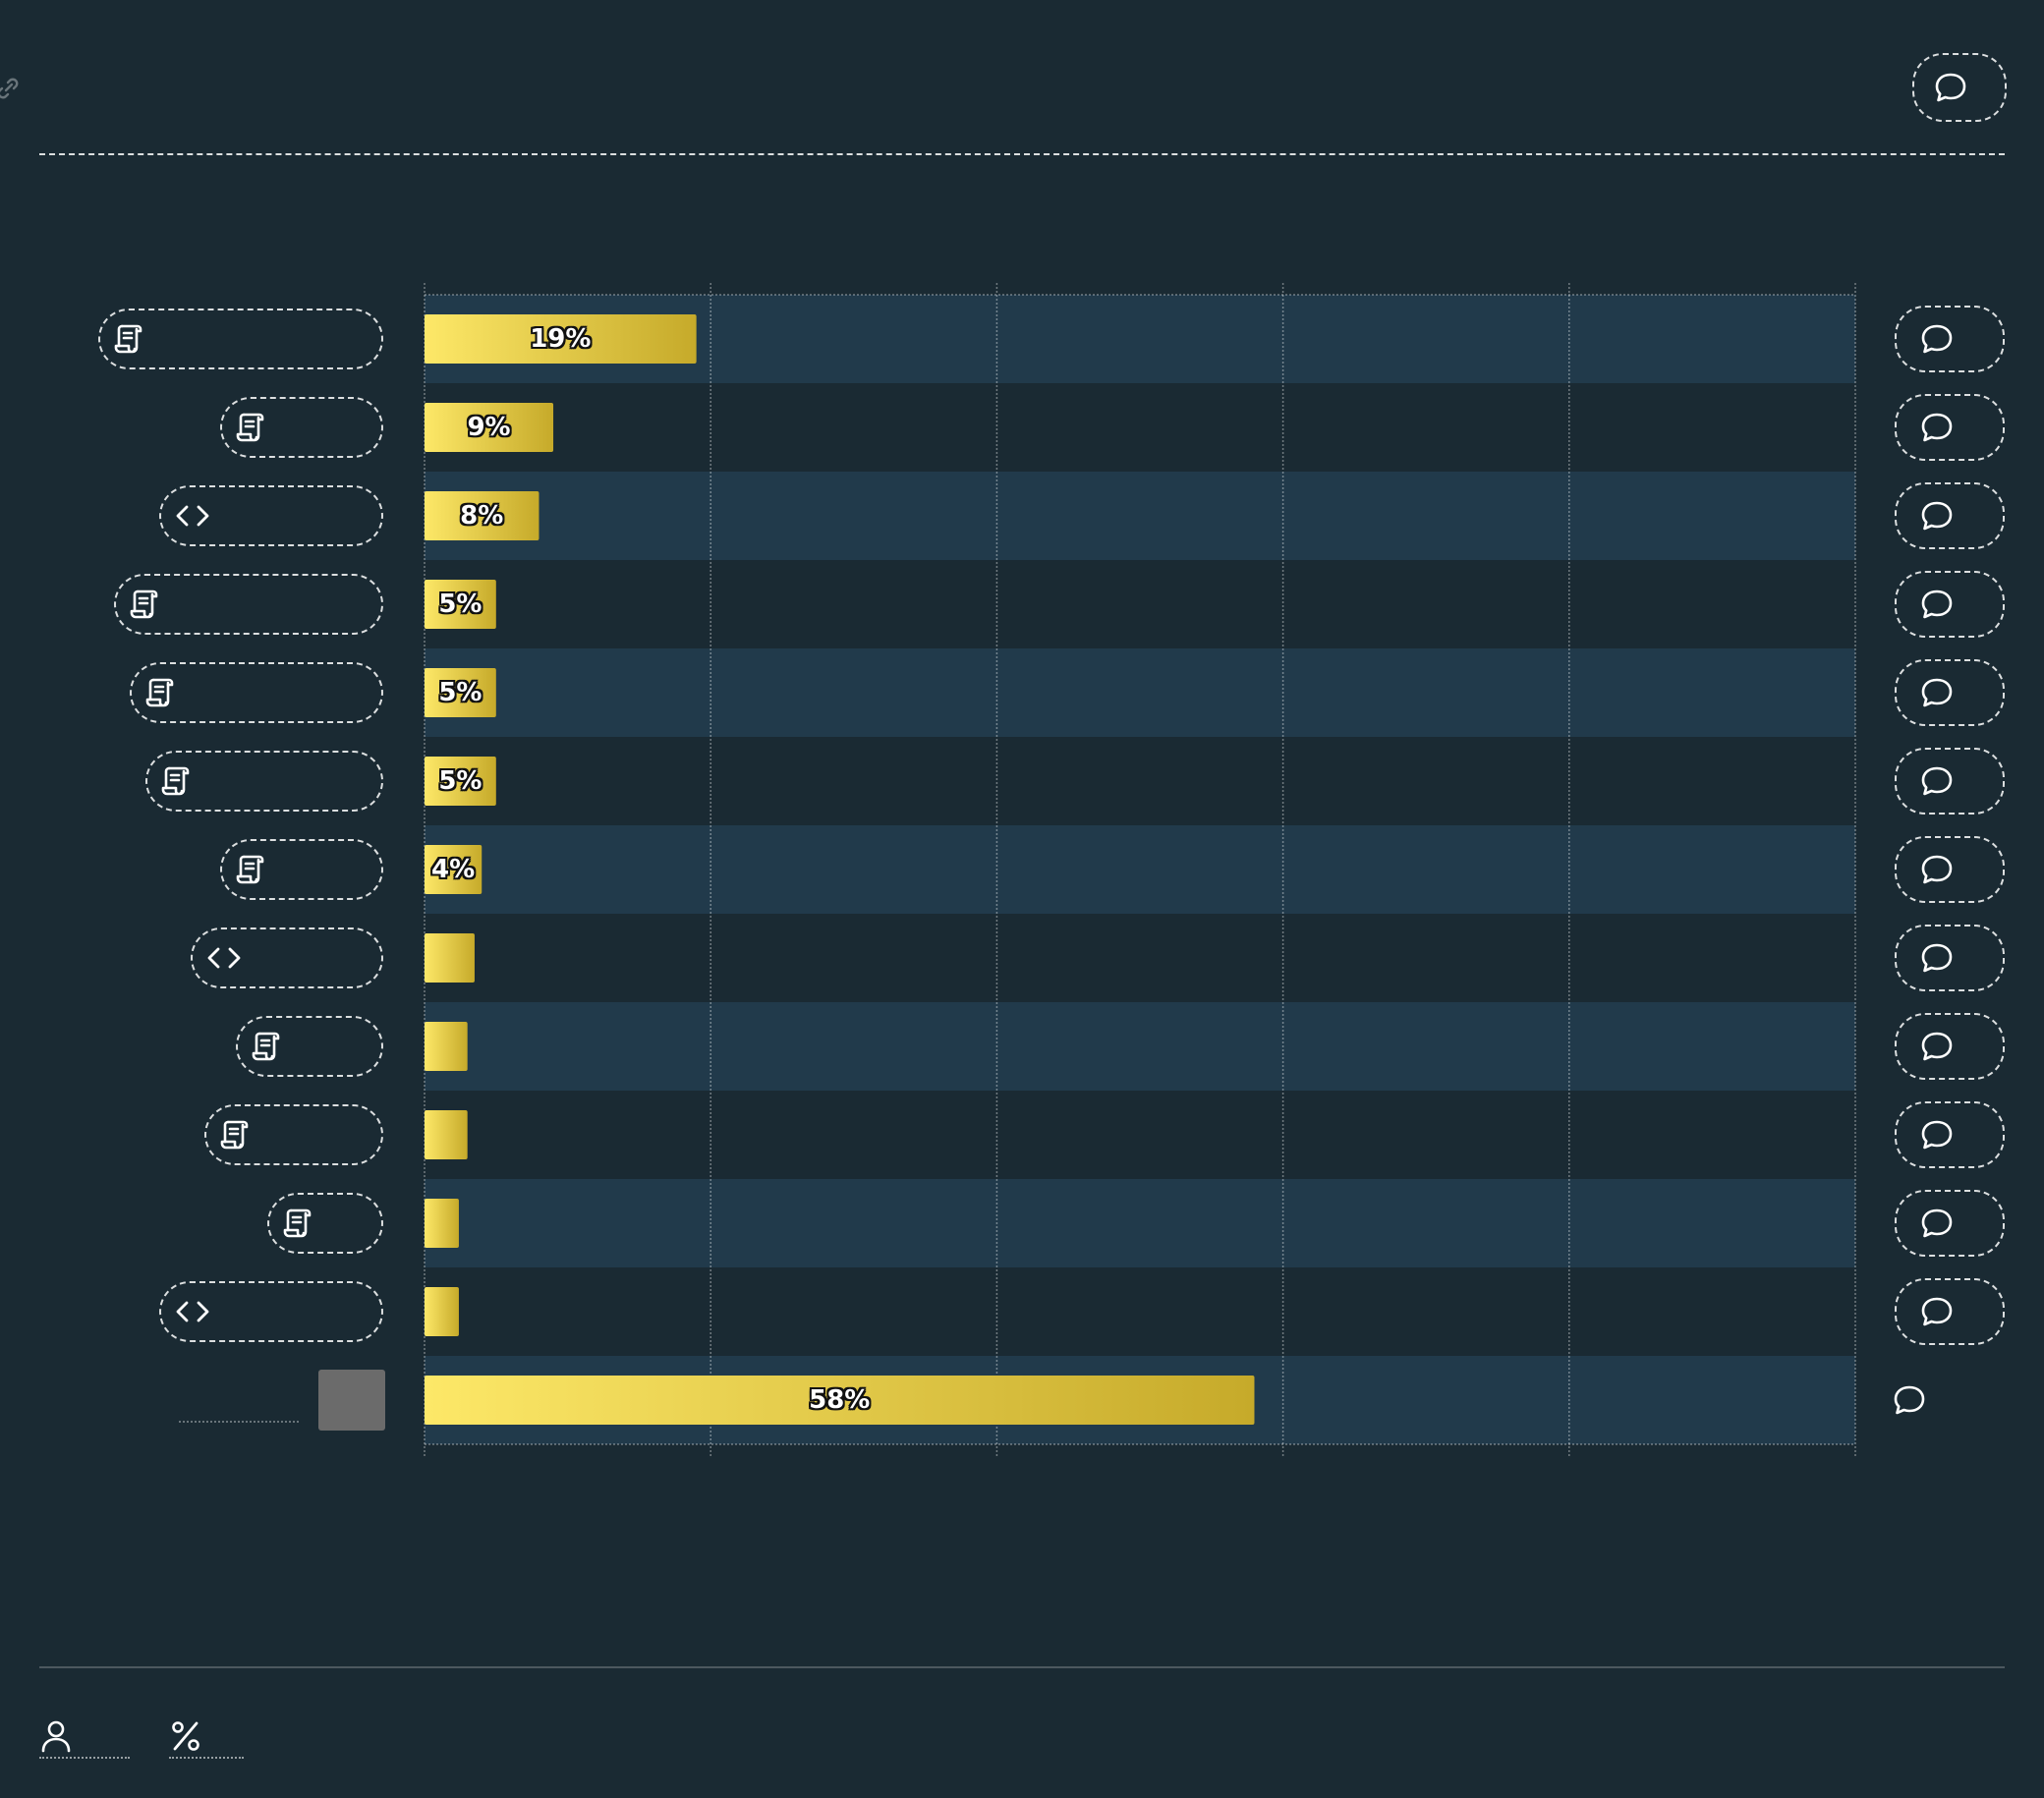 The image size is (2044, 1798). I want to click on bar-data-label: 19%, so click(561, 339).